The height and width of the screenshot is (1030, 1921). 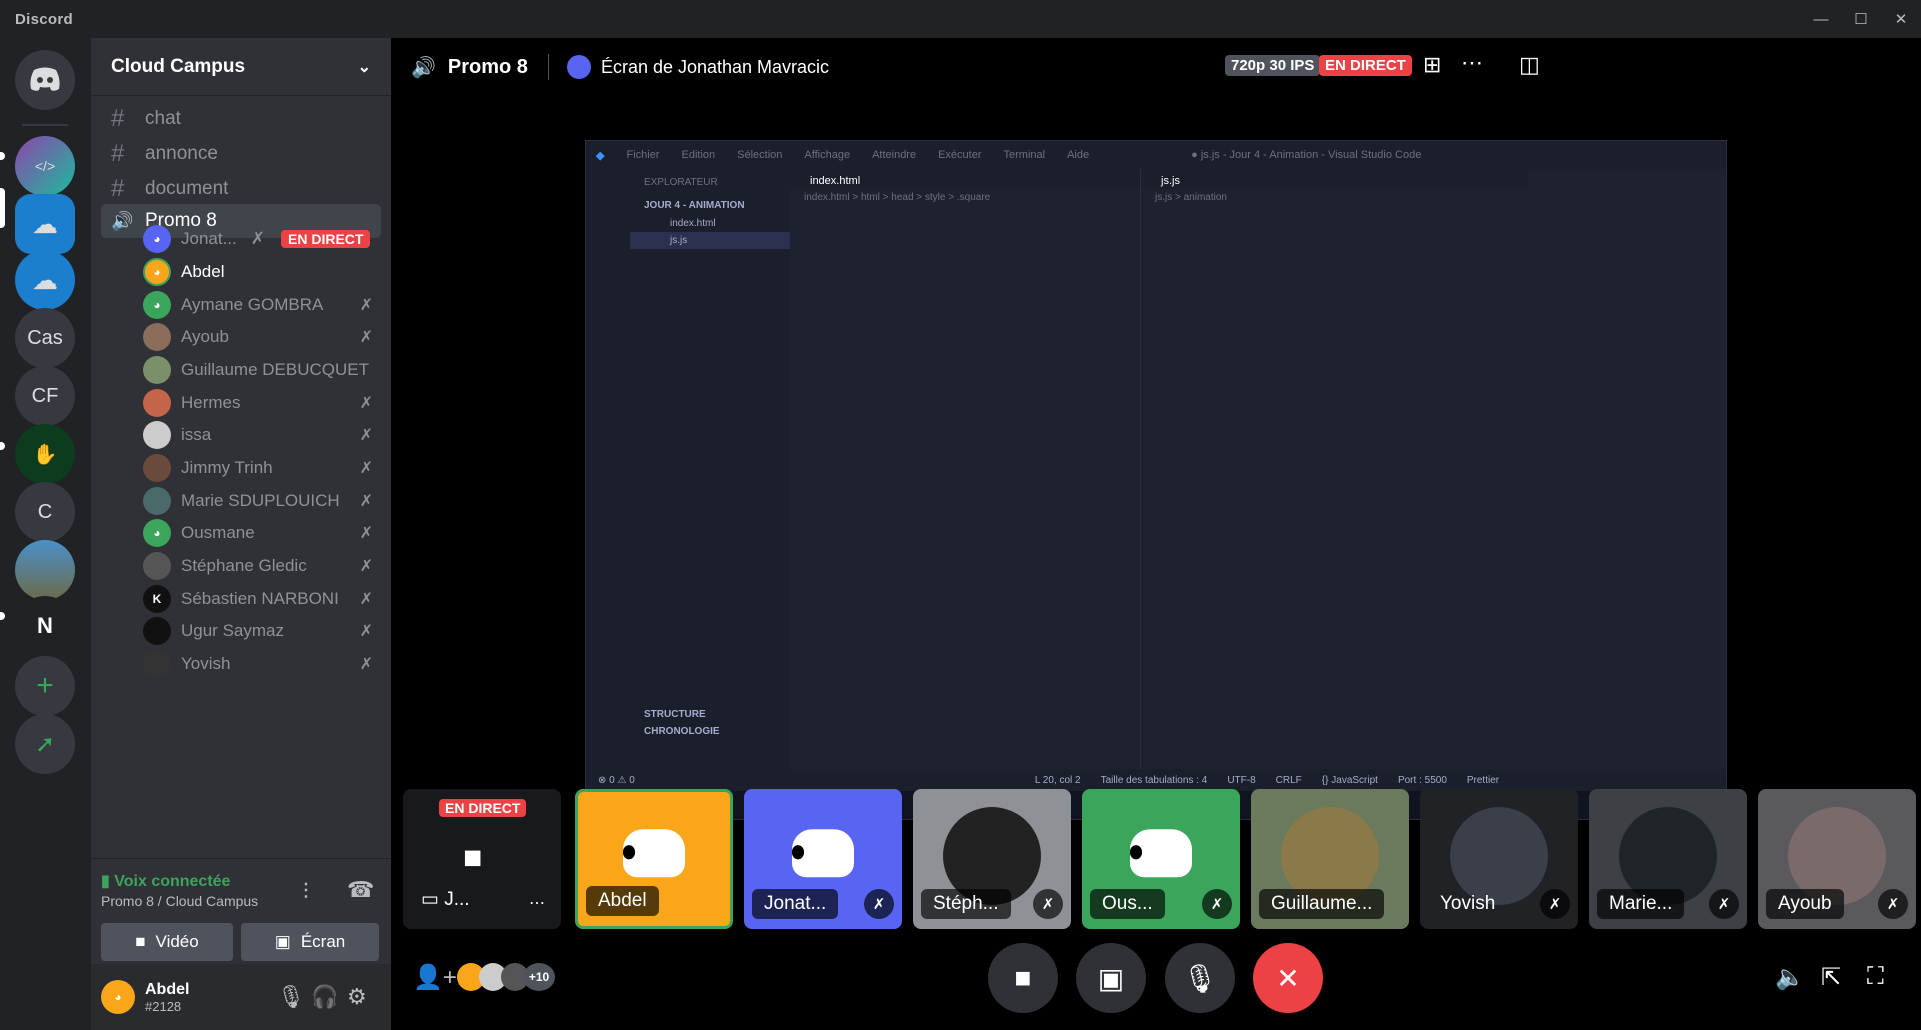 I want to click on participant-tile: Jonat... ✗, so click(x=823, y=859).